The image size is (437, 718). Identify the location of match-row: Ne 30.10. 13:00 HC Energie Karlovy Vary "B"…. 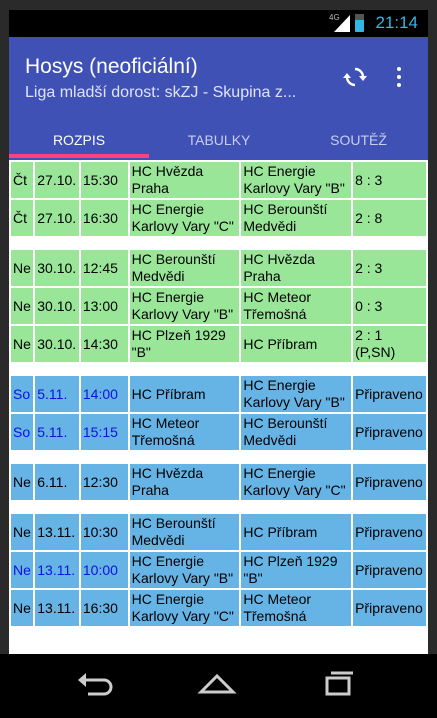
(218, 306).